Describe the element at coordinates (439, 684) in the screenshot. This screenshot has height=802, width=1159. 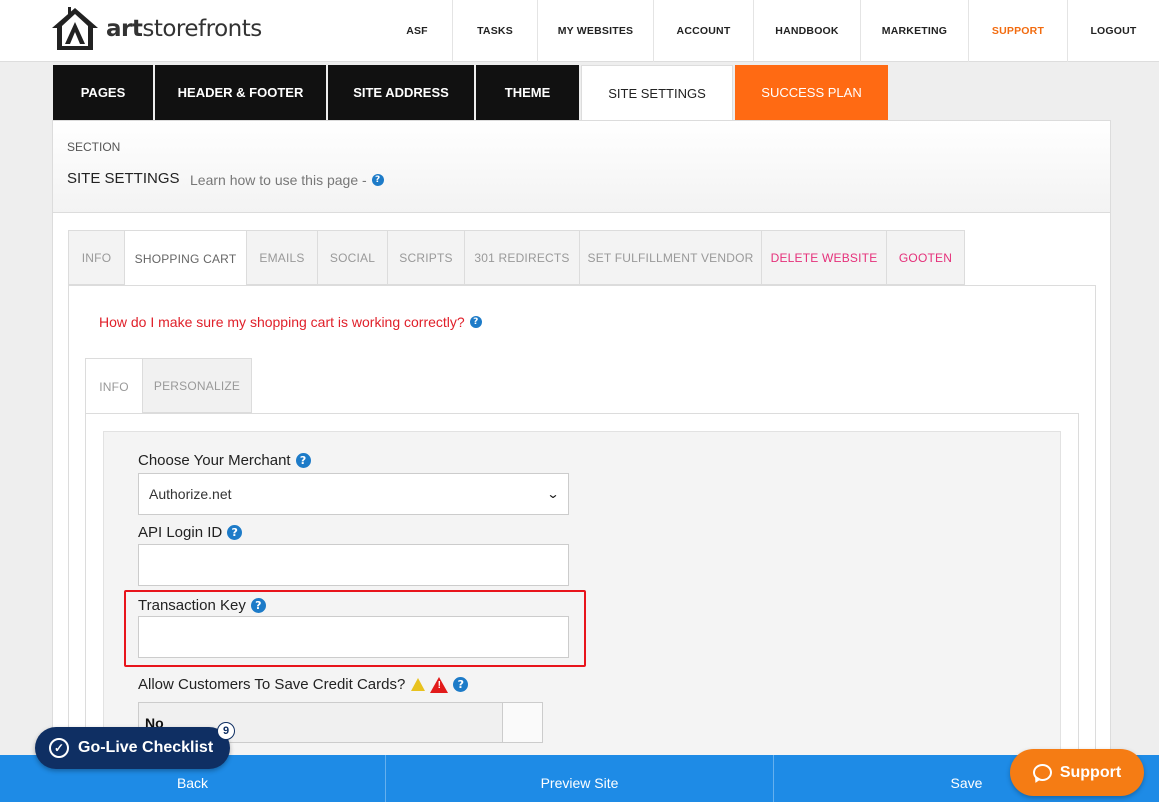
I see `warning-icon: !` at that location.